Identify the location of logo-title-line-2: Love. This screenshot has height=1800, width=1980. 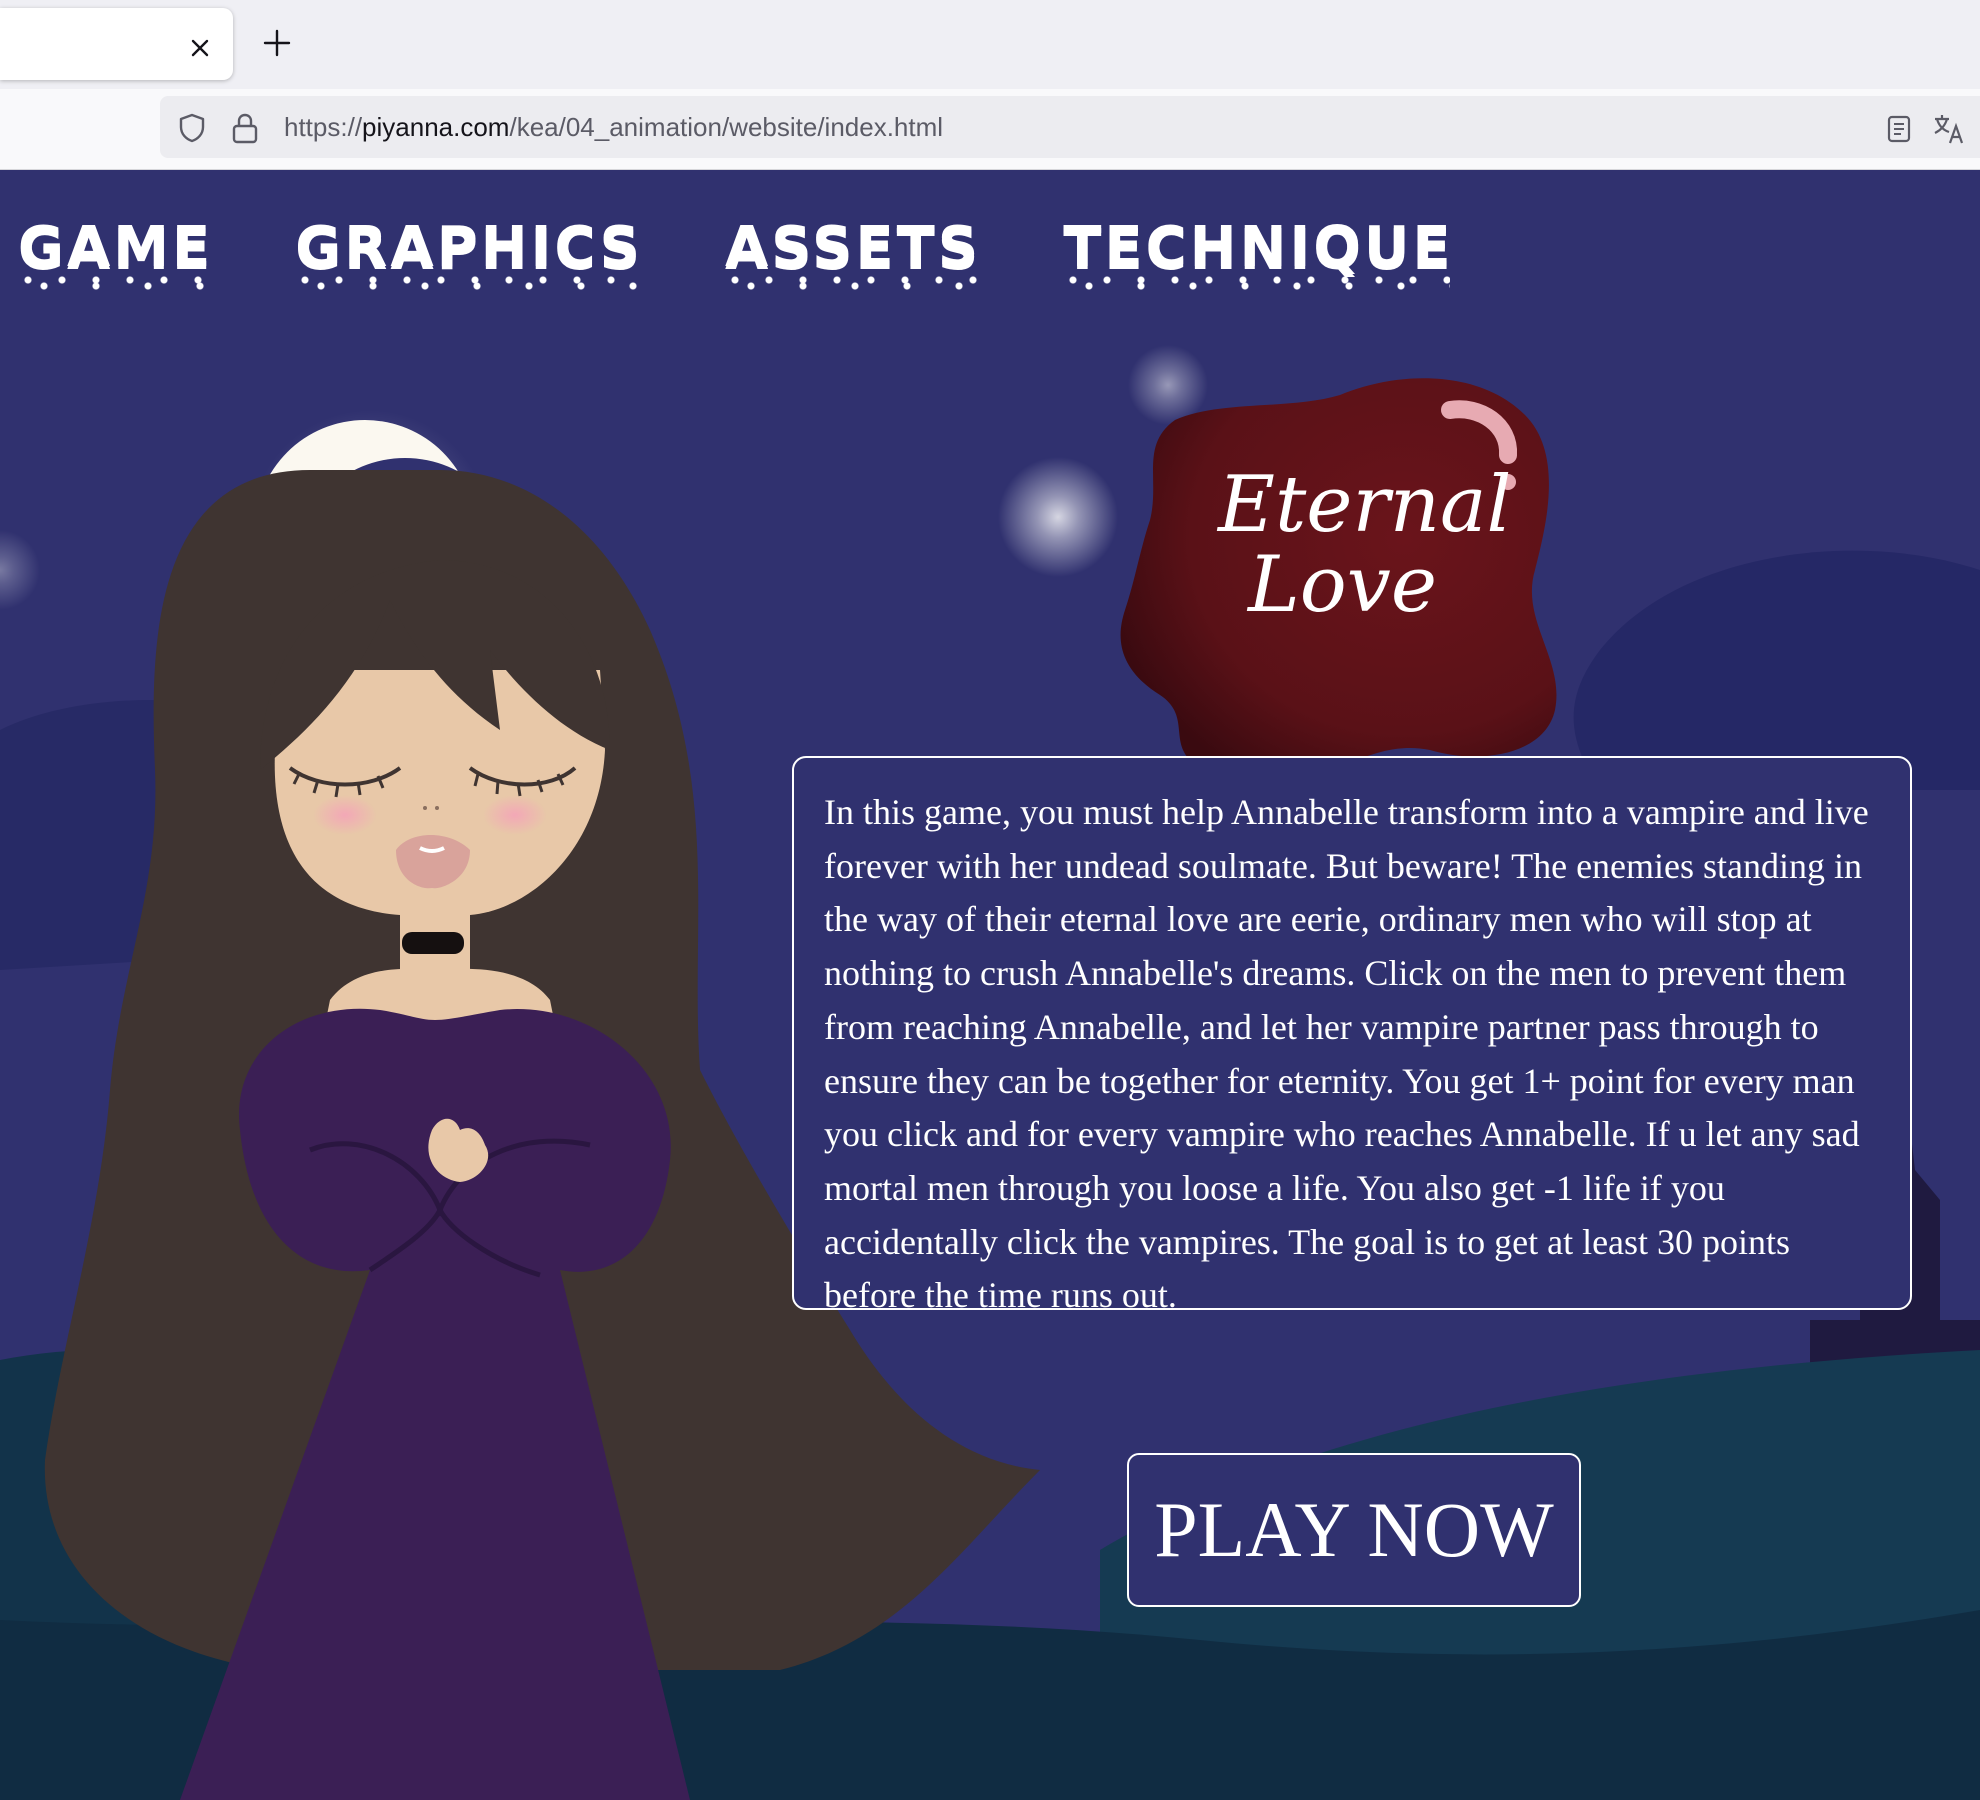
(1342, 585).